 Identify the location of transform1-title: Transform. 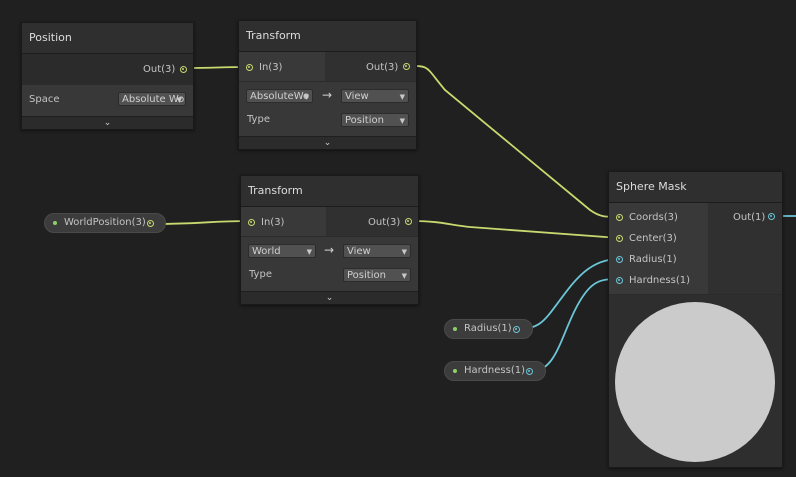
(327, 36).